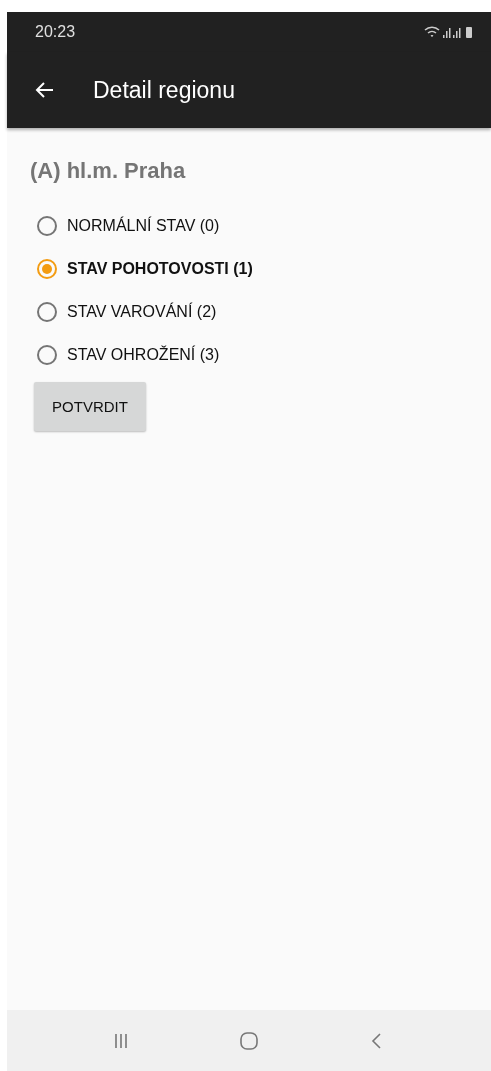  Describe the element at coordinates (448, 32) in the screenshot. I see `status-icons` at that location.